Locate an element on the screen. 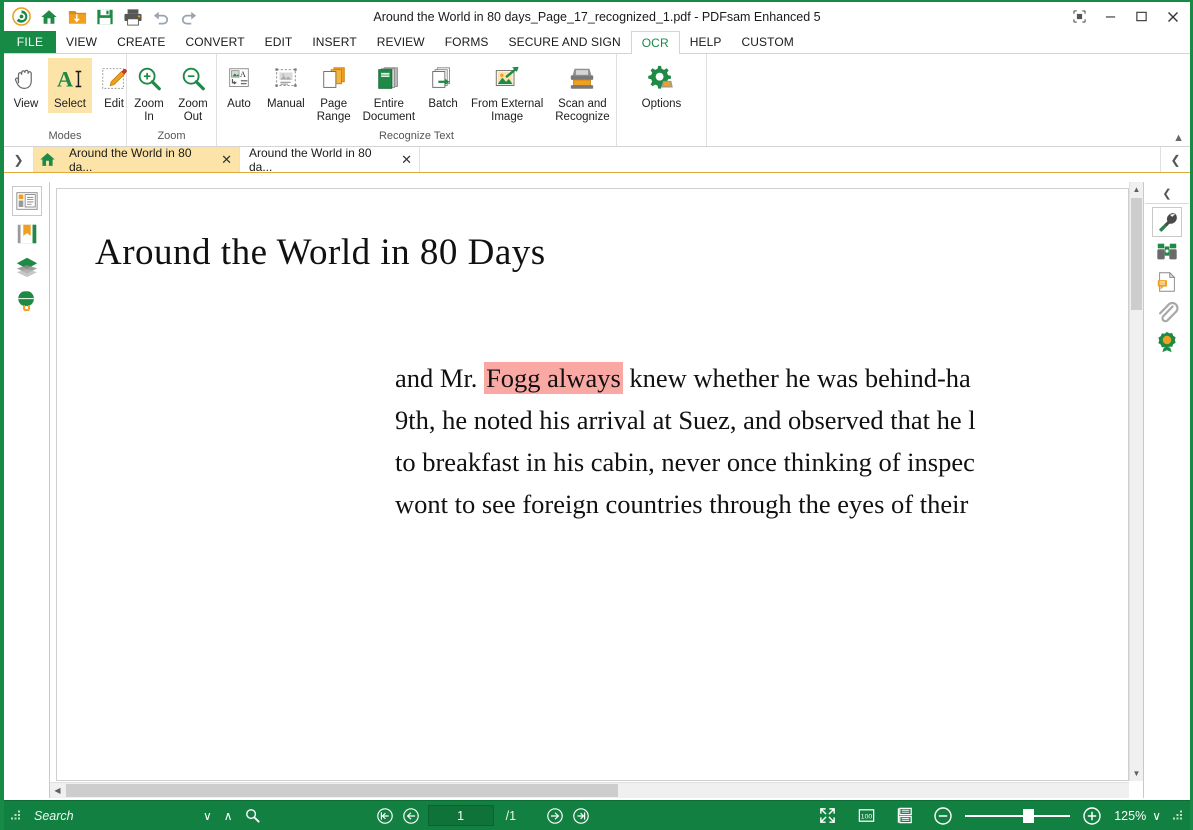  undo-icon is located at coordinates (161, 17).